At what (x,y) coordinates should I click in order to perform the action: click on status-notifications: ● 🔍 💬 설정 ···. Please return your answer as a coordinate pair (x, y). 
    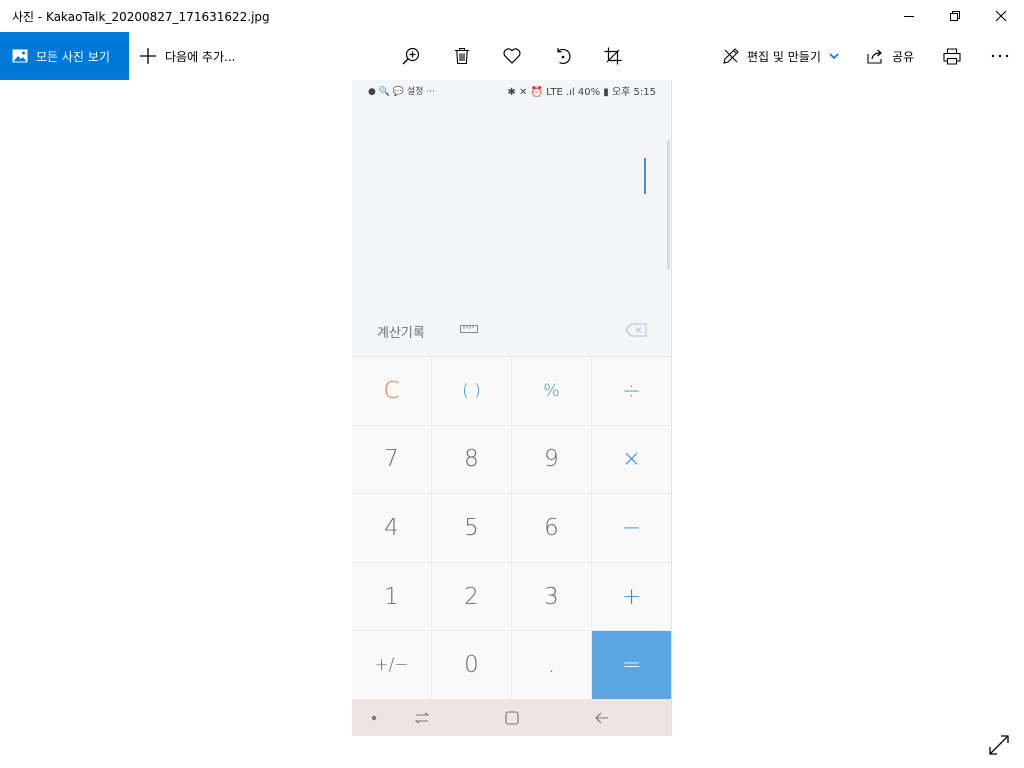
    Looking at the image, I should click on (401, 92).